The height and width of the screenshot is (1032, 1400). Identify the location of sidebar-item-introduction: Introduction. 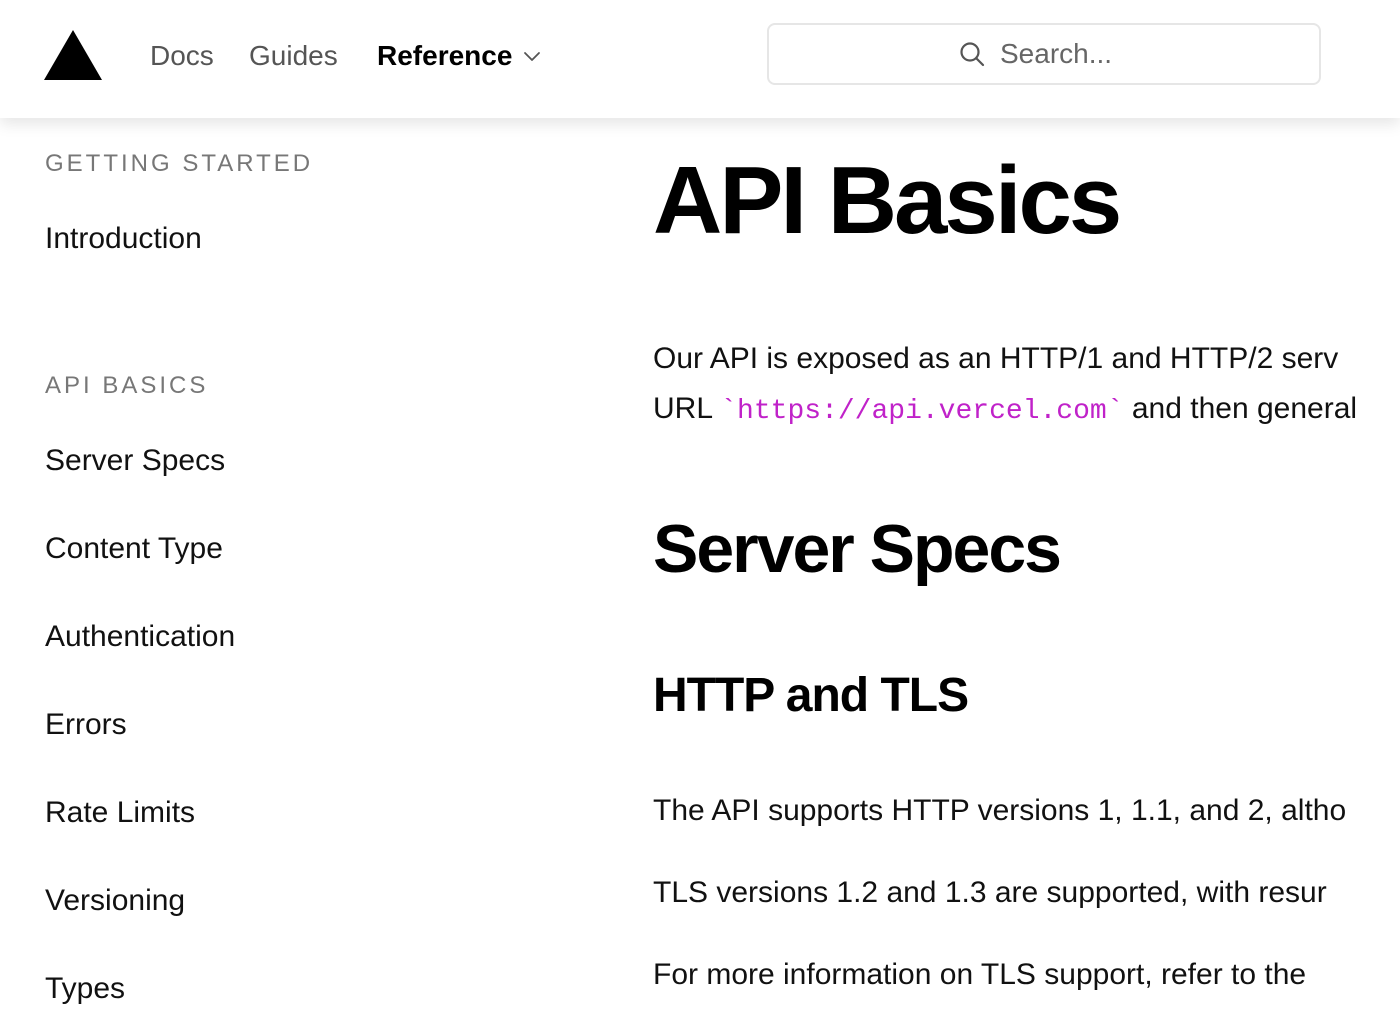
(123, 239).